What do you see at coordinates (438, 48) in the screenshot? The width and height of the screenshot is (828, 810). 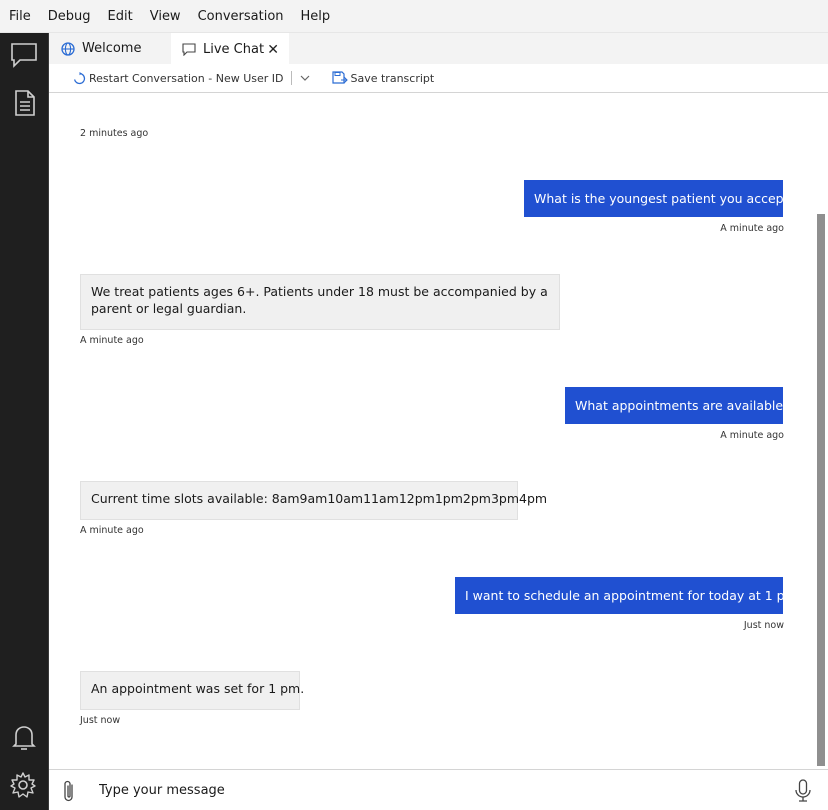 I see `tab-bar: Welcome Live Chat ✕` at bounding box center [438, 48].